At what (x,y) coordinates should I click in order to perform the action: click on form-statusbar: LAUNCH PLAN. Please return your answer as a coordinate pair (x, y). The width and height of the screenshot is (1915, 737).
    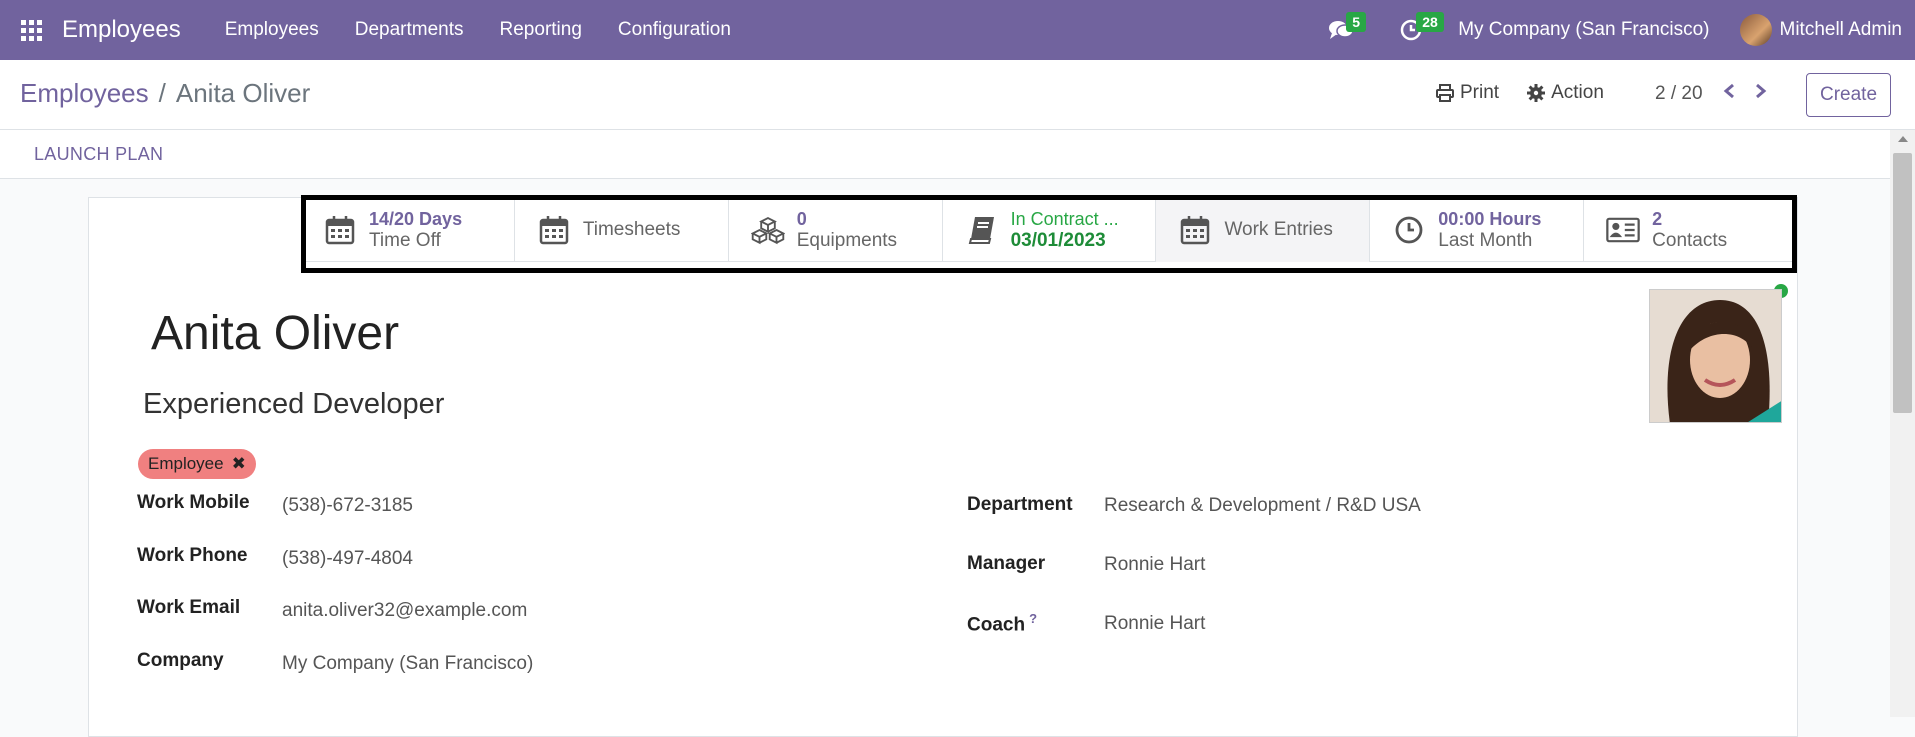
    Looking at the image, I should click on (945, 154).